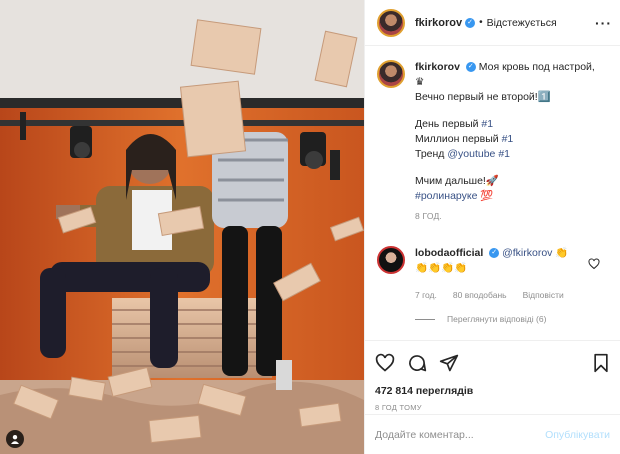 This screenshot has height=454, width=620. Describe the element at coordinates (446, 196) in the screenshot. I see `hashtag-link: #ролинаруке` at that location.